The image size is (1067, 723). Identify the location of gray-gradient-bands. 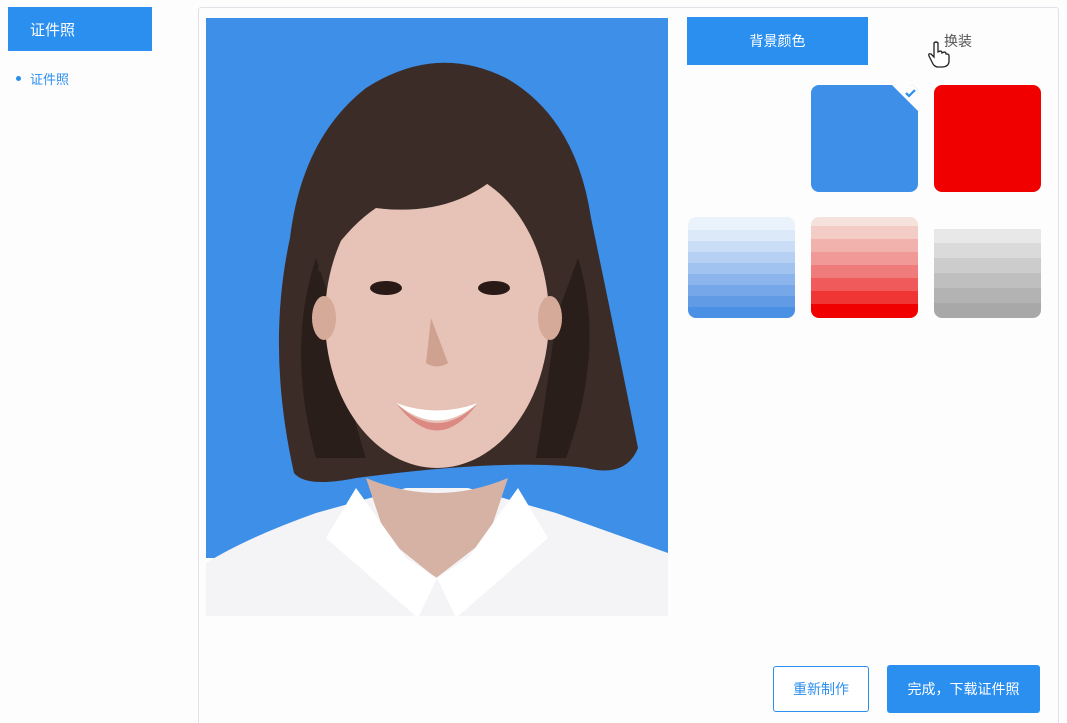
(987, 267).